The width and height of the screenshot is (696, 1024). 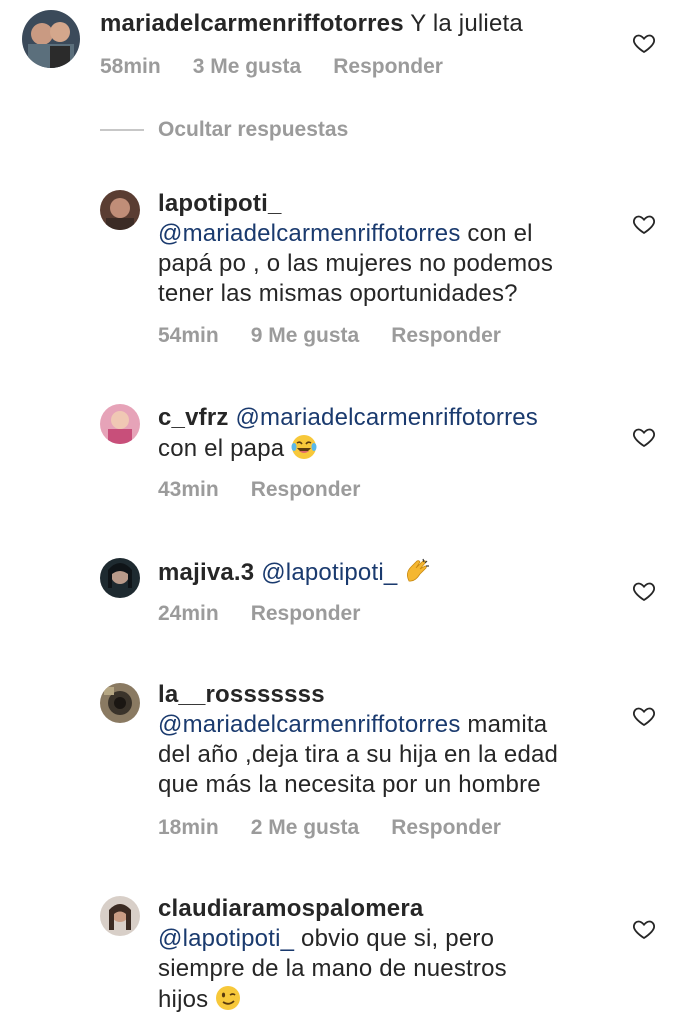 I want to click on comment-meta: 58min 3 Me gusta Responder, so click(x=271, y=67).